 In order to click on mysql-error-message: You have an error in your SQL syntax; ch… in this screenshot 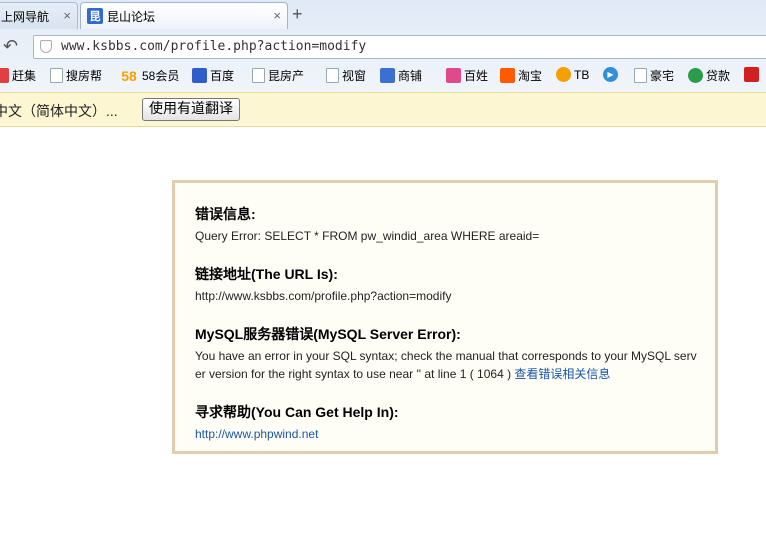, I will do `click(446, 365)`.